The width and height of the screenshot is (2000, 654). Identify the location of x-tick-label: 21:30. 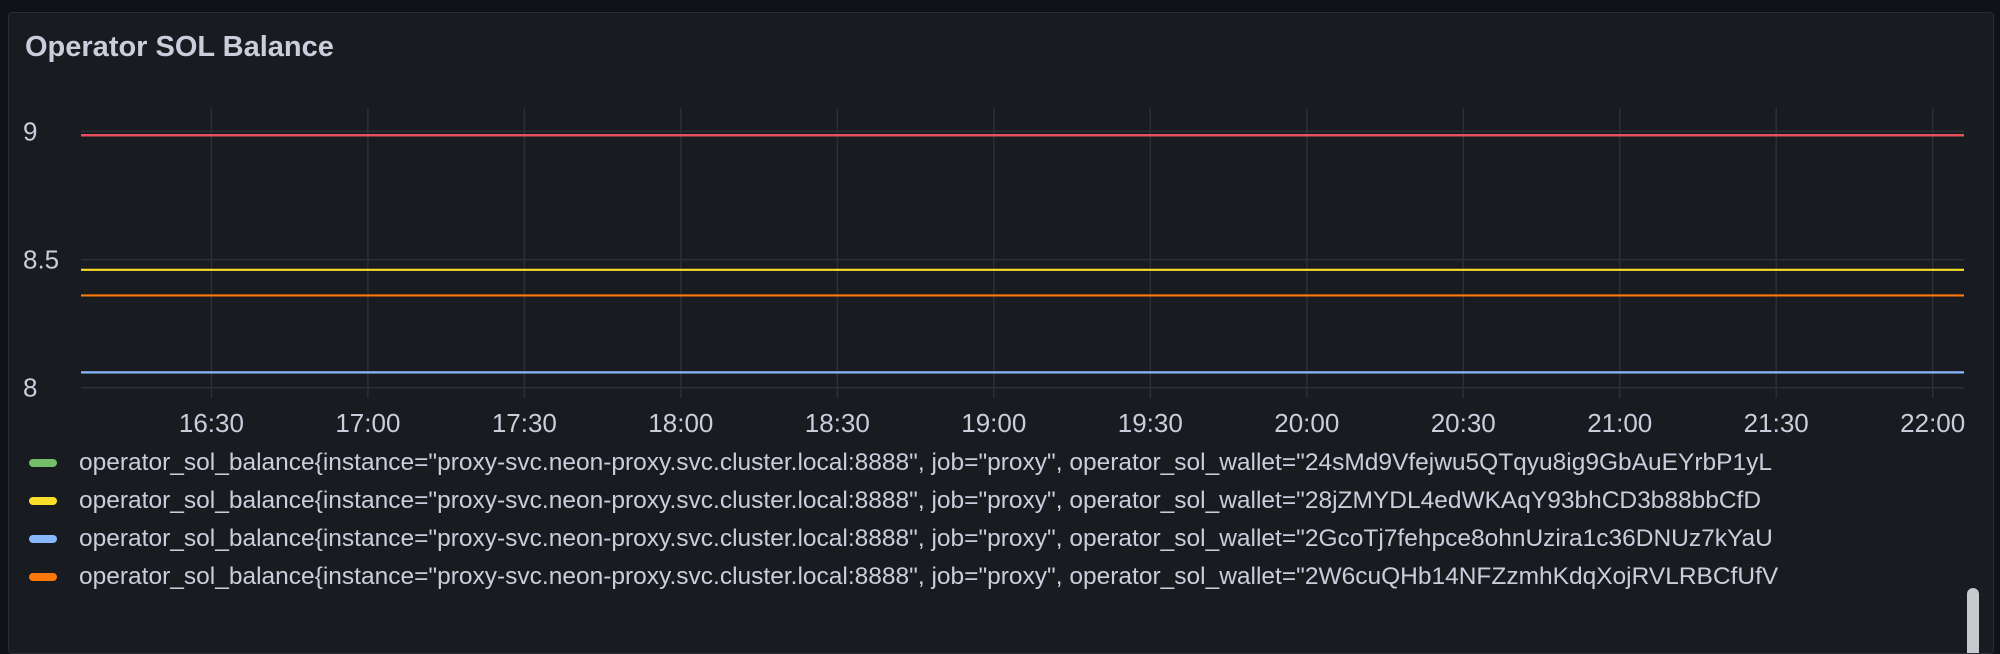
(1776, 423).